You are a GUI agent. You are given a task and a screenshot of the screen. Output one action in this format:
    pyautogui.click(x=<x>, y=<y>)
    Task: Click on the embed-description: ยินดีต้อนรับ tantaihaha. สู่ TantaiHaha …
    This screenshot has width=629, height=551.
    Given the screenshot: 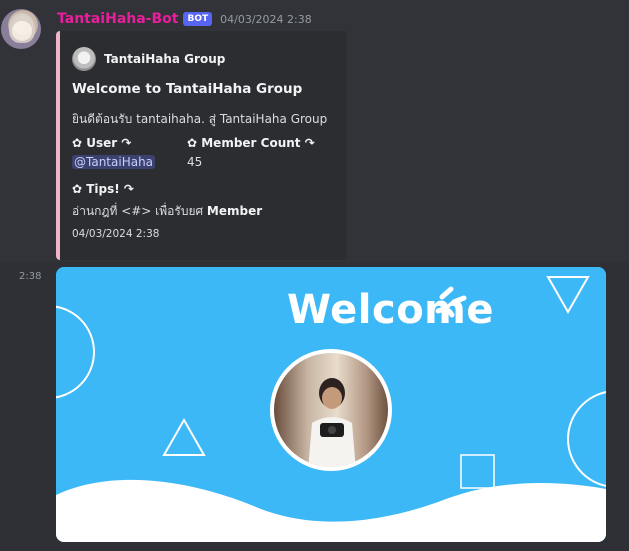 What is the action you would take?
    pyautogui.click(x=200, y=119)
    